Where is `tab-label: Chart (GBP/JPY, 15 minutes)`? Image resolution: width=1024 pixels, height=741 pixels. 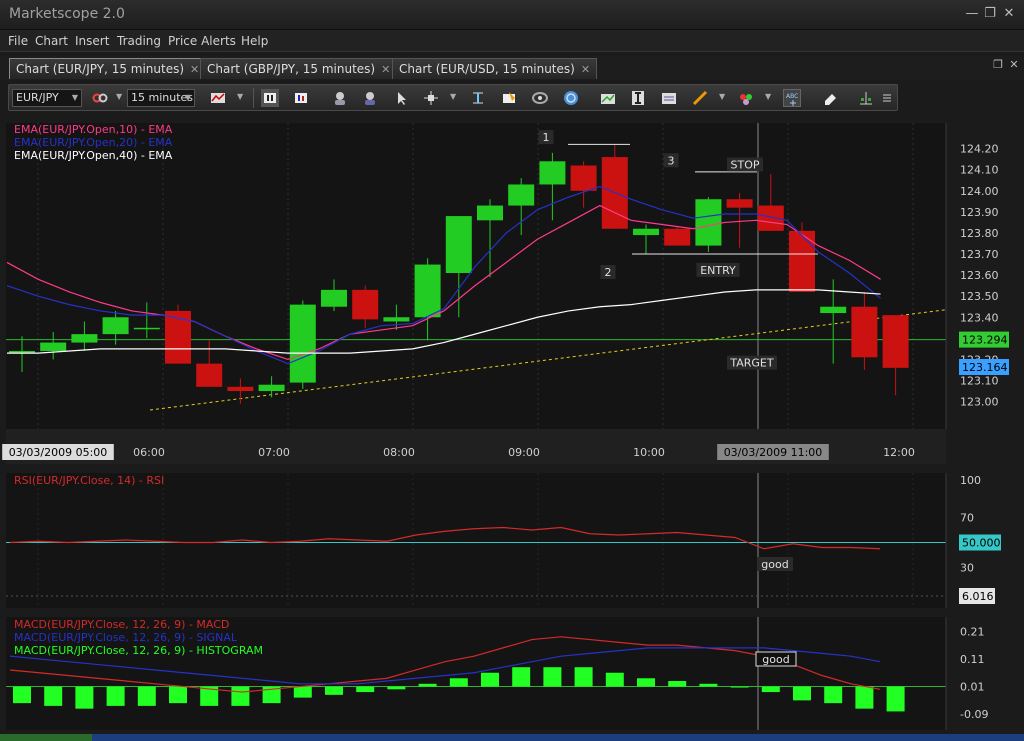 tab-label: Chart (GBP/JPY, 15 minutes) is located at coordinates (291, 69).